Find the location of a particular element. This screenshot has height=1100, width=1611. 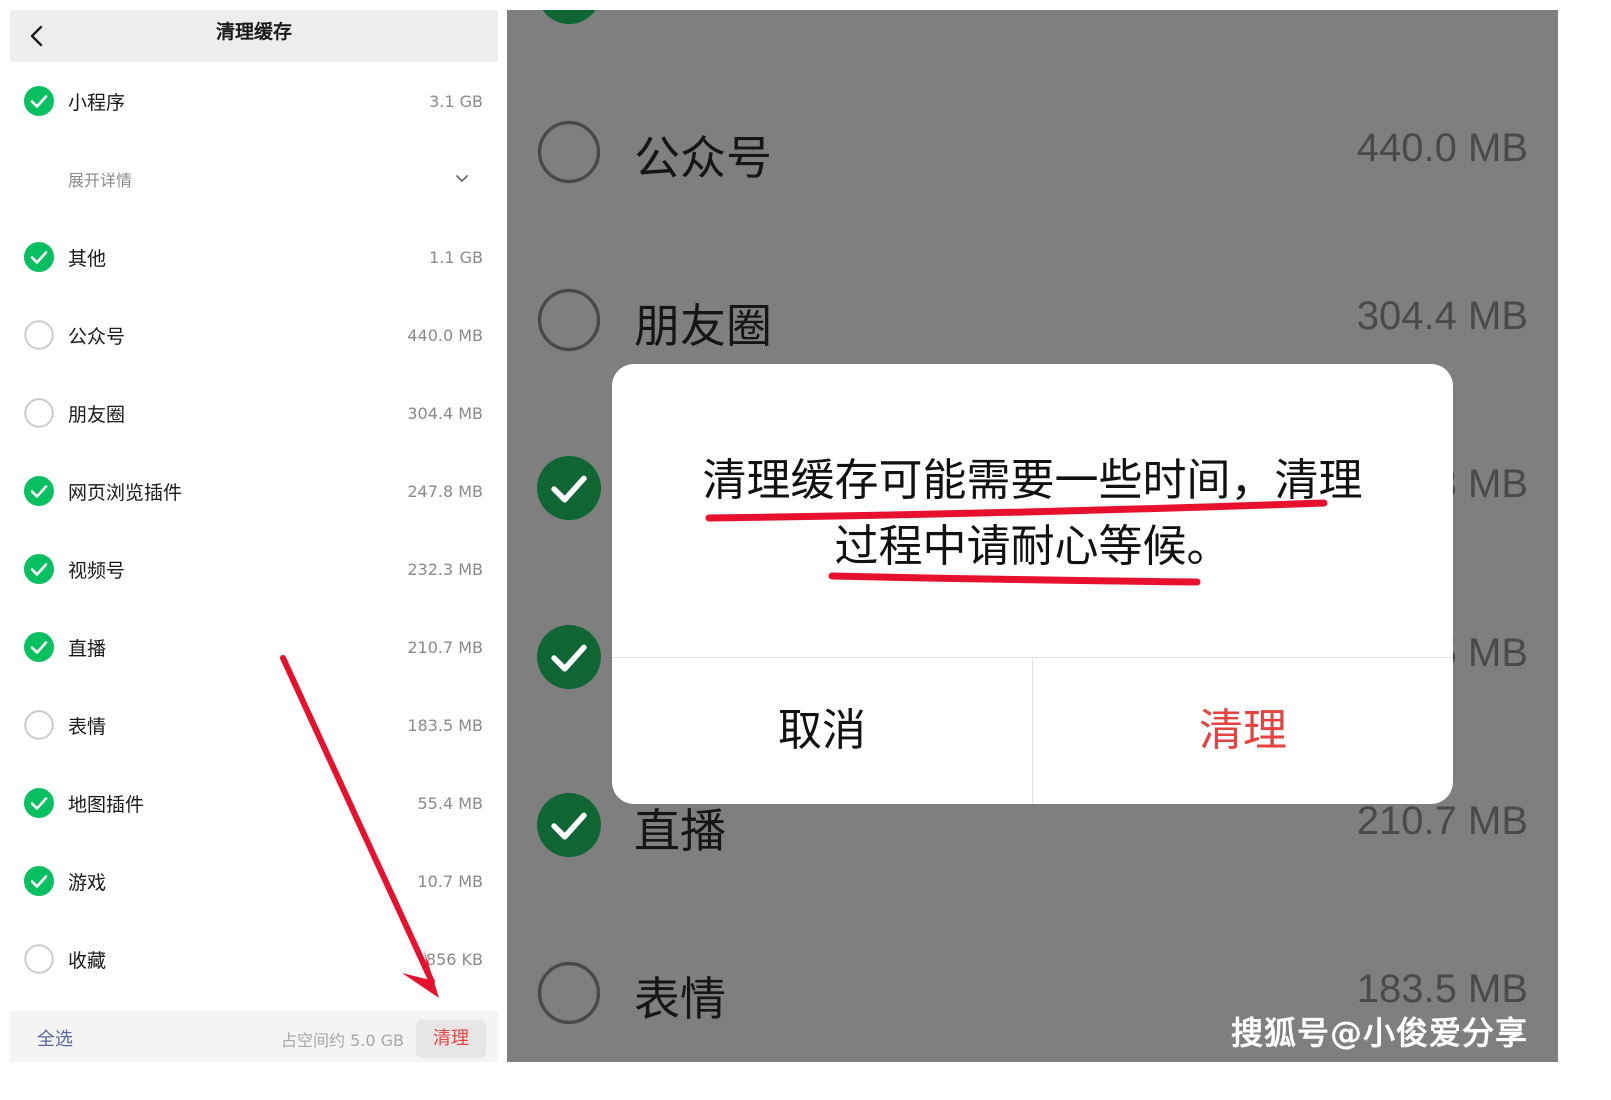

nav-bar: 清理缓存 is located at coordinates (254, 36).